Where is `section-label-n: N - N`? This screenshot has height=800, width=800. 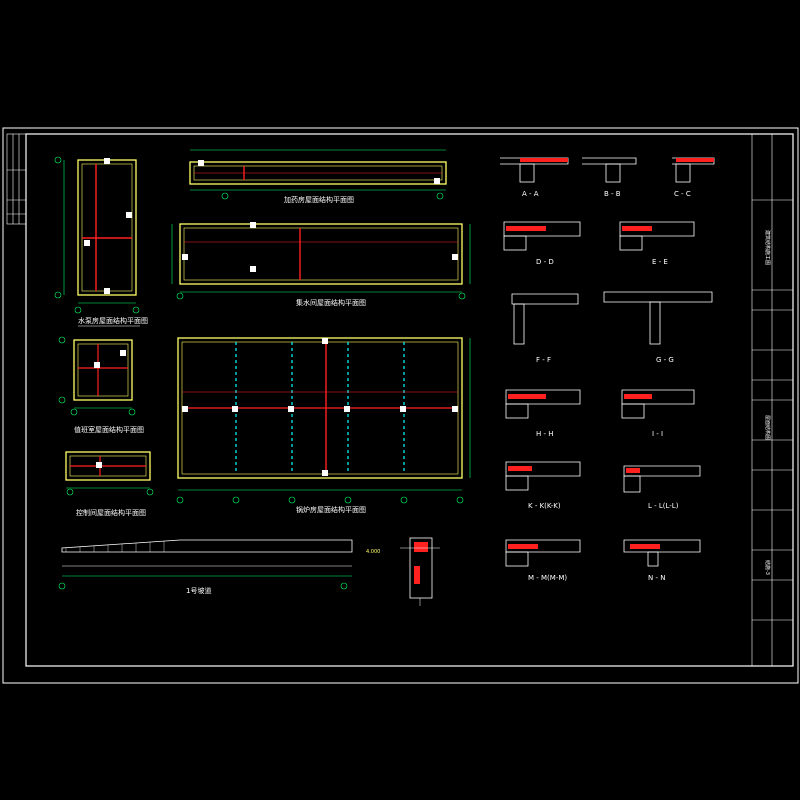
section-label-n: N - N is located at coordinates (656, 578).